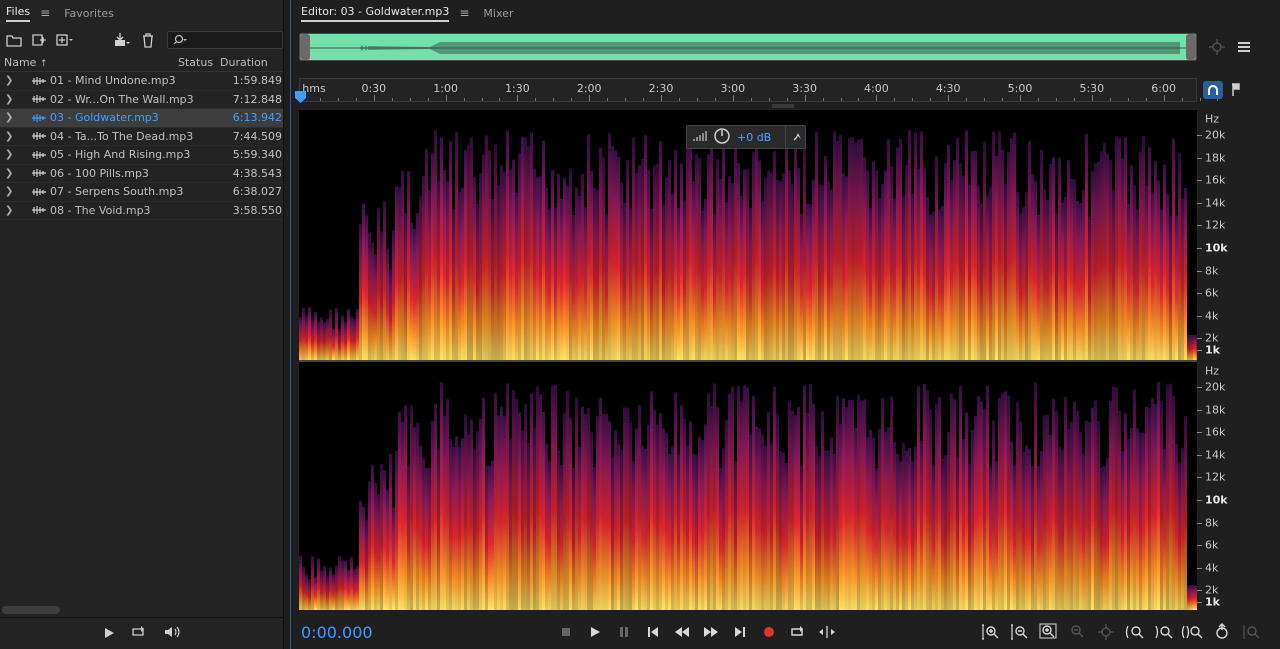 The image size is (1280, 649). I want to click on gain-value: +0 dB, so click(754, 137).